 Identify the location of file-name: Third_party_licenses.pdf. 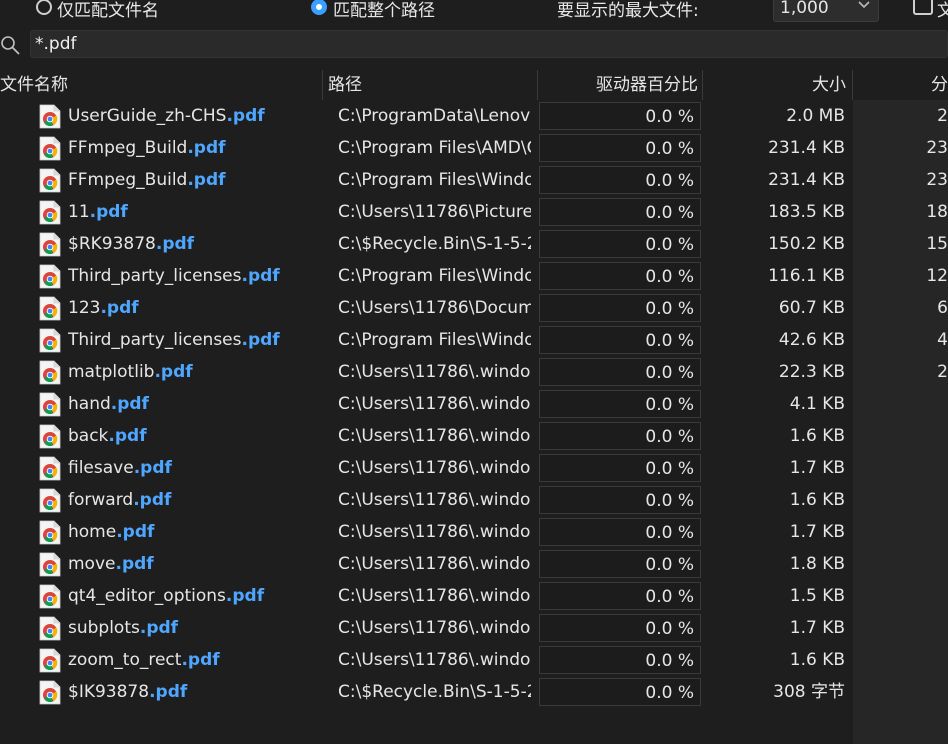
(195, 340).